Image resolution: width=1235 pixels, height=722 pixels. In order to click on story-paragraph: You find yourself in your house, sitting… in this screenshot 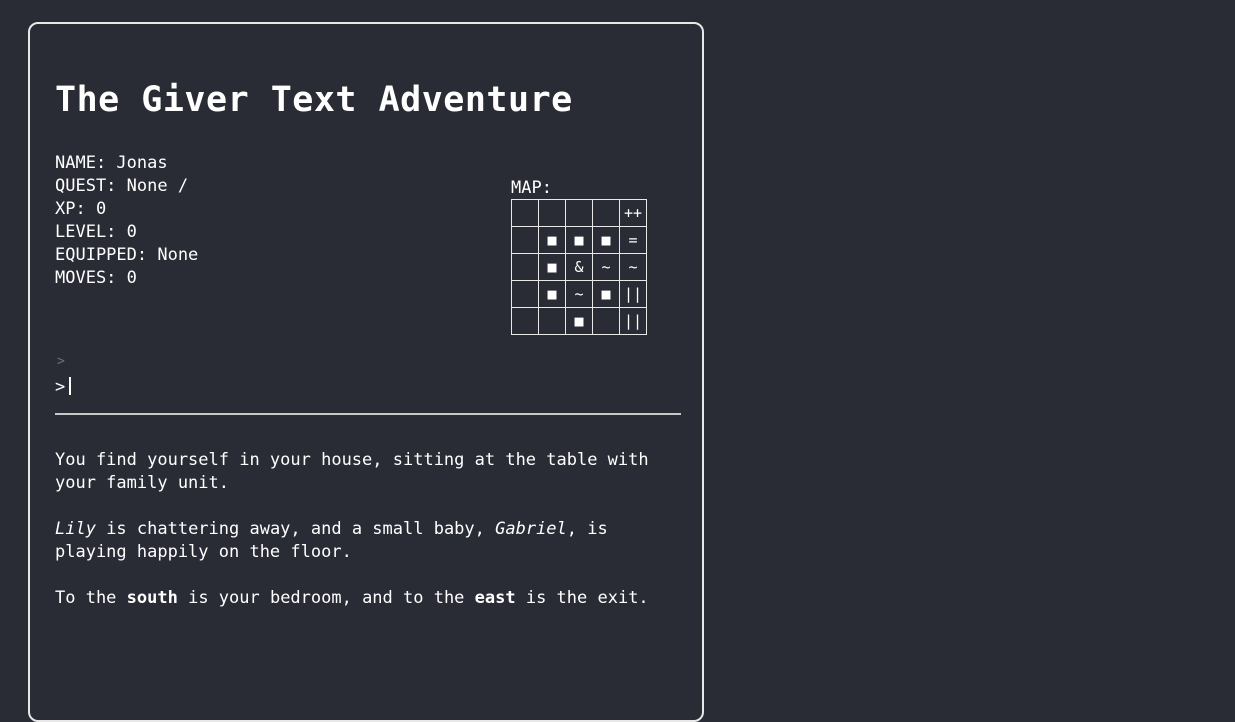, I will do `click(352, 471)`.